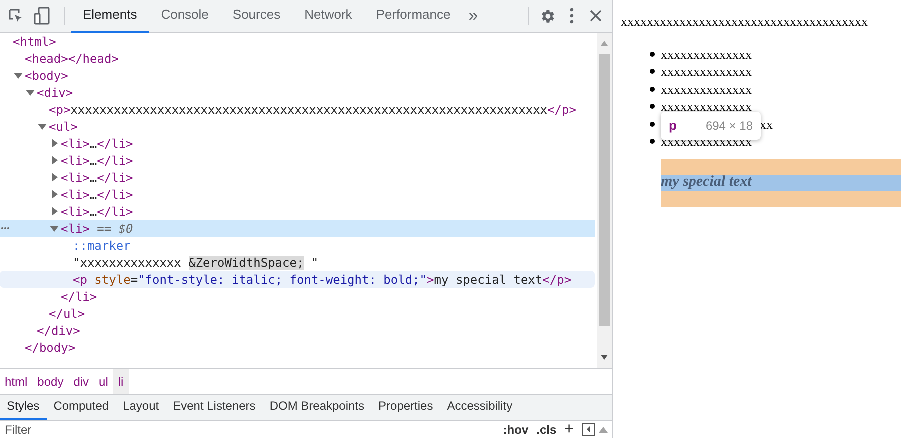  What do you see at coordinates (196, 263) in the screenshot?
I see `dom-node: "xxxxxxxxxxxxxx &ZeroWidthSpace; "` at bounding box center [196, 263].